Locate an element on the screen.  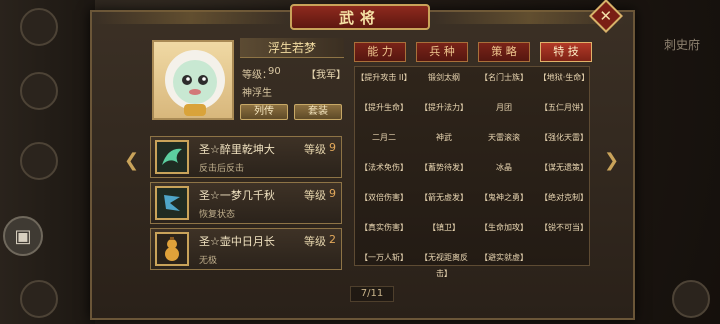
next-general-arrow-icon: ❯ is located at coordinates (611, 160).